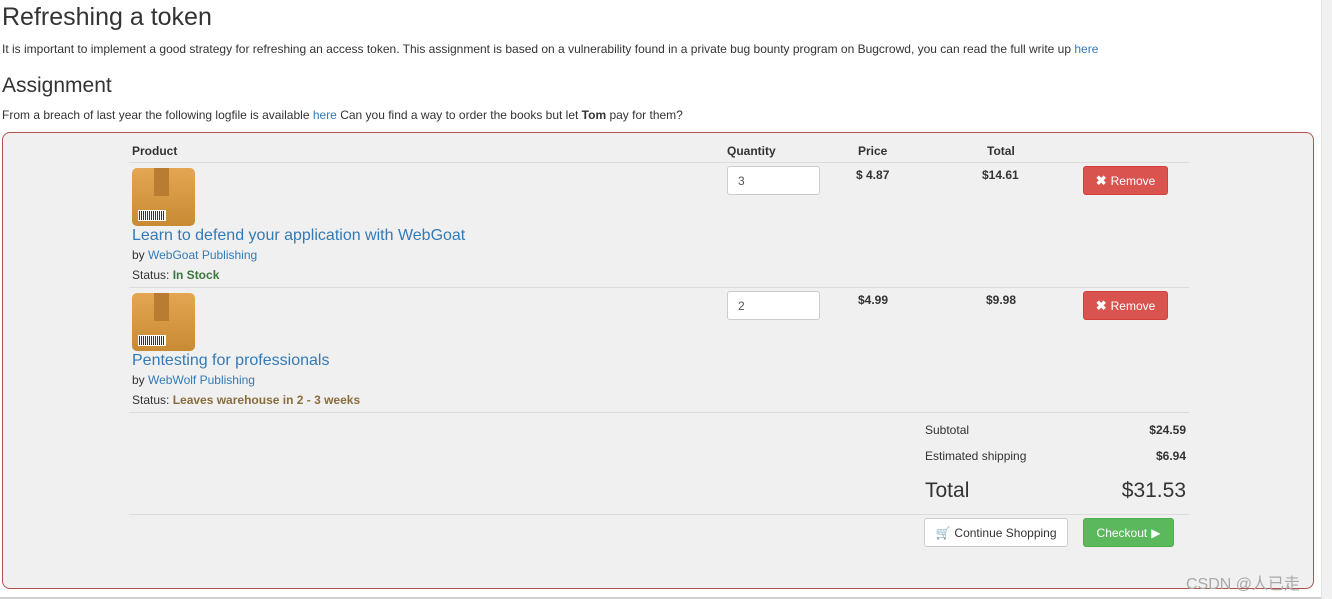  Describe the element at coordinates (1156, 532) in the screenshot. I see `play-icon: ▶` at that location.